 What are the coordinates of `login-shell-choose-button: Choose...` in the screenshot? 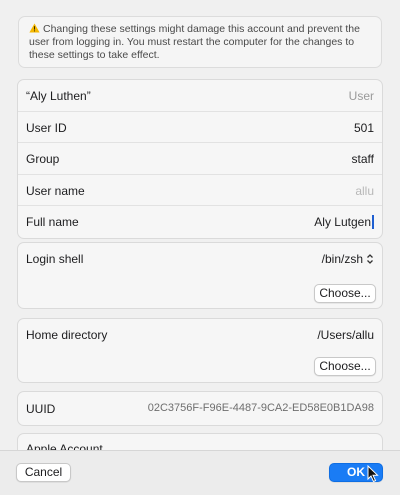 It's located at (345, 293).